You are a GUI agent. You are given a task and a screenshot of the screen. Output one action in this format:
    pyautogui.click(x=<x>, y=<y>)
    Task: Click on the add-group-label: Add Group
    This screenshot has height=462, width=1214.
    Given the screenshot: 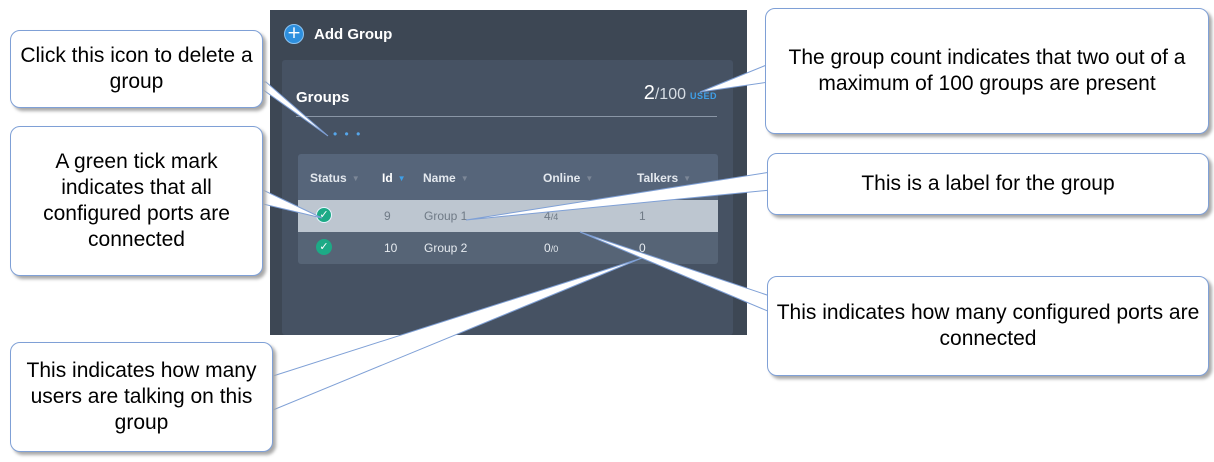 What is the action you would take?
    pyautogui.click(x=353, y=34)
    